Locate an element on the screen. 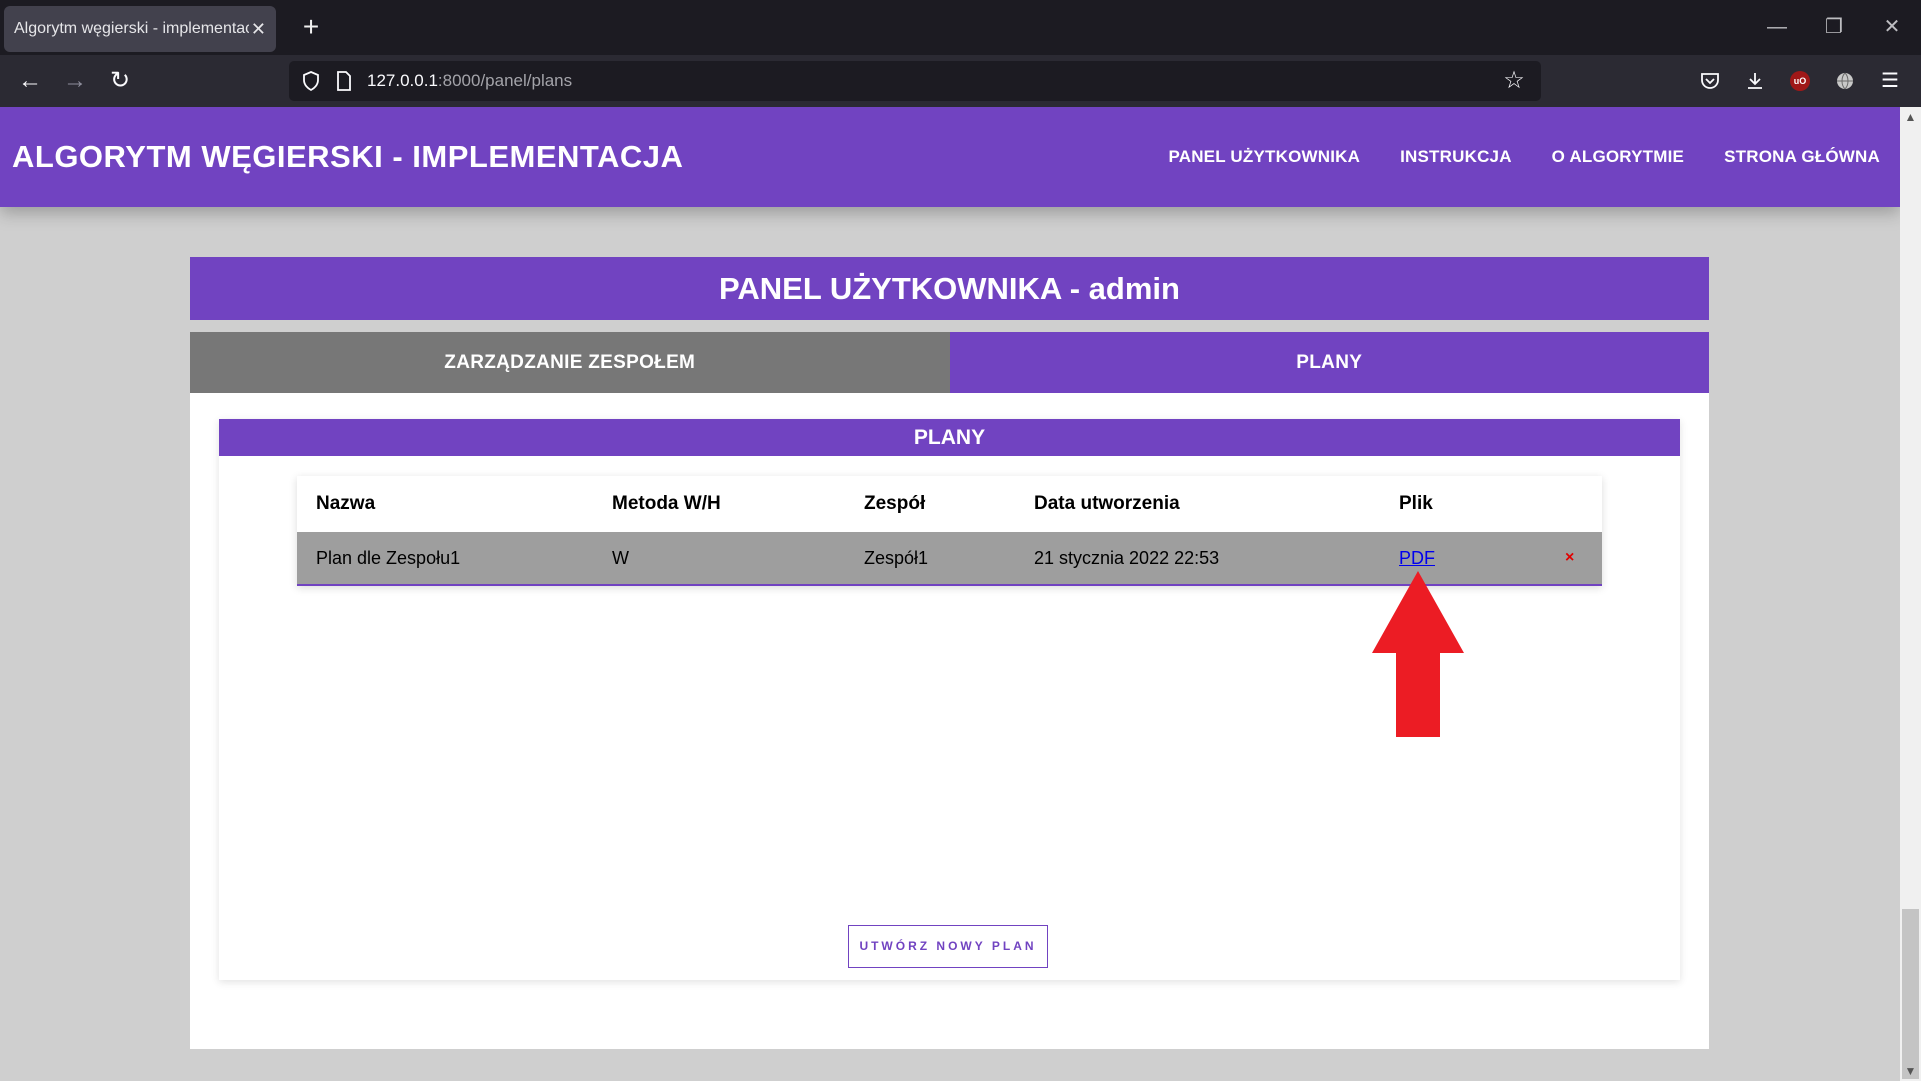  browser-nav-bar: ← → ↻ 127.0.0.1:8000/panel/plans ☆ uO ☰ is located at coordinates (960, 81).